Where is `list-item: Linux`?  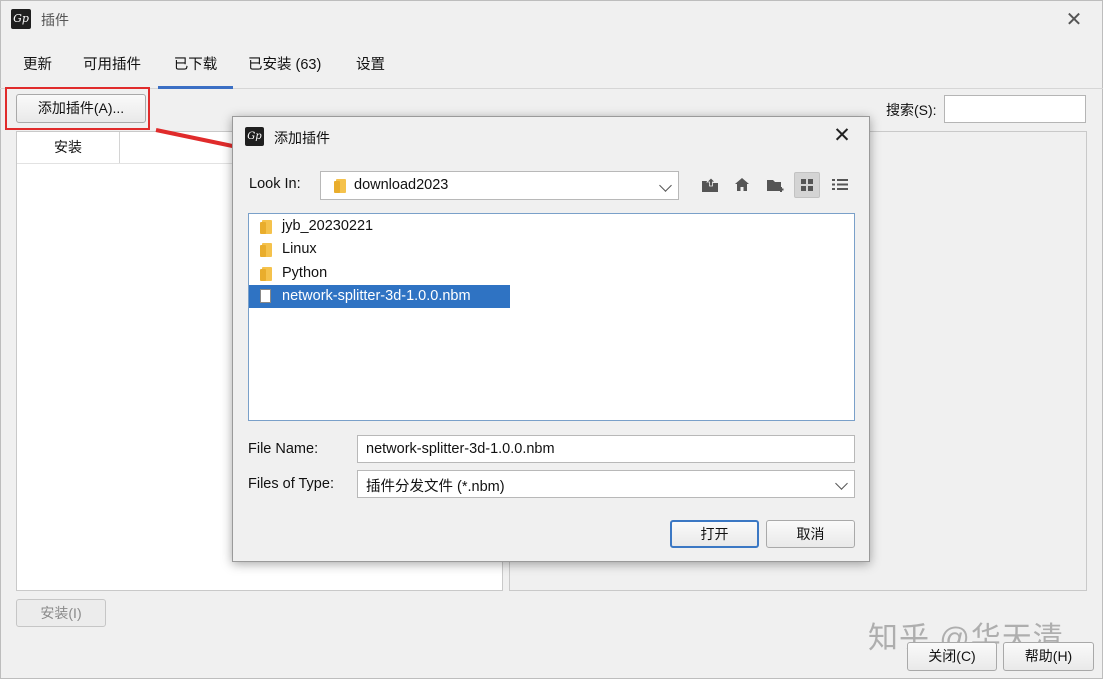 list-item: Linux is located at coordinates (349, 249).